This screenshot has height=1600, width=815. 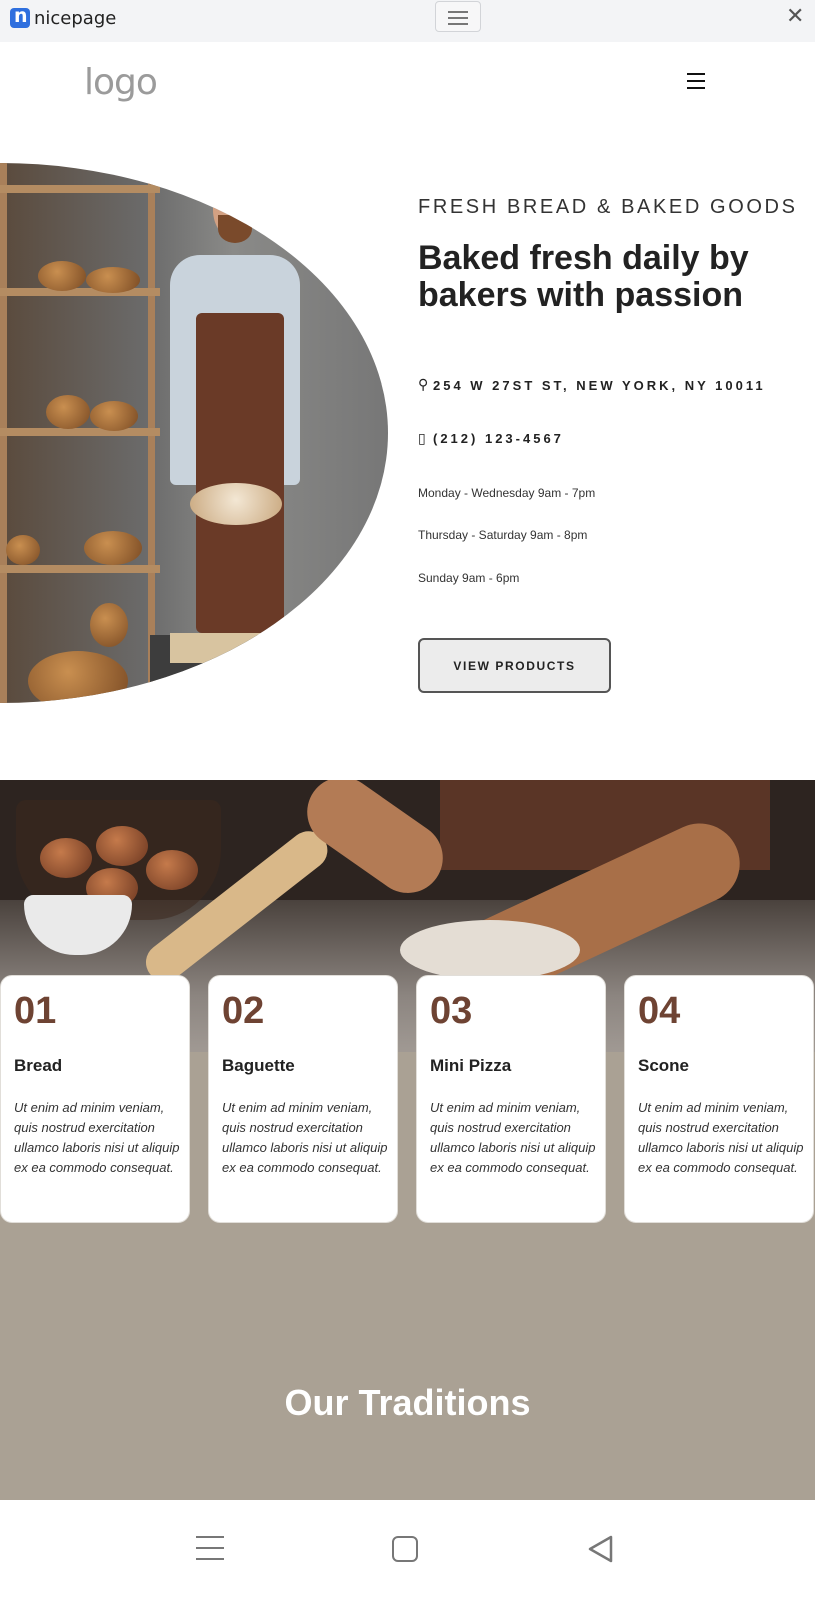 I want to click on hero-kicker: FRESH BREAD & BAKED GOODS, so click(x=608, y=207).